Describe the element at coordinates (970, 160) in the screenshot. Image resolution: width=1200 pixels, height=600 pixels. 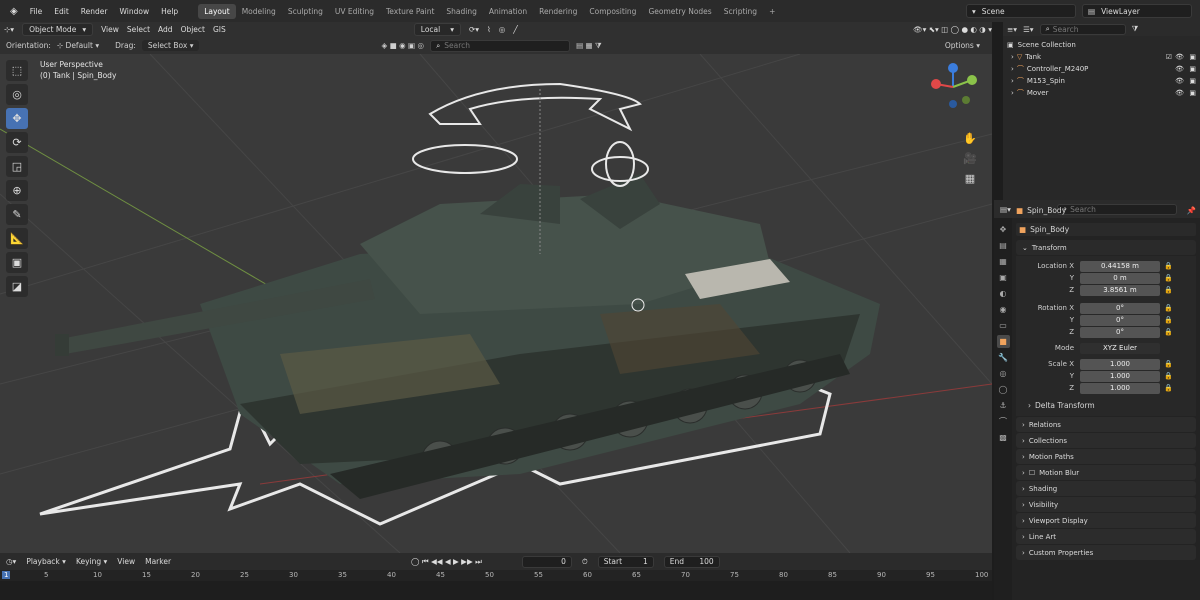
I see `camera-icon: 🎥` at that location.